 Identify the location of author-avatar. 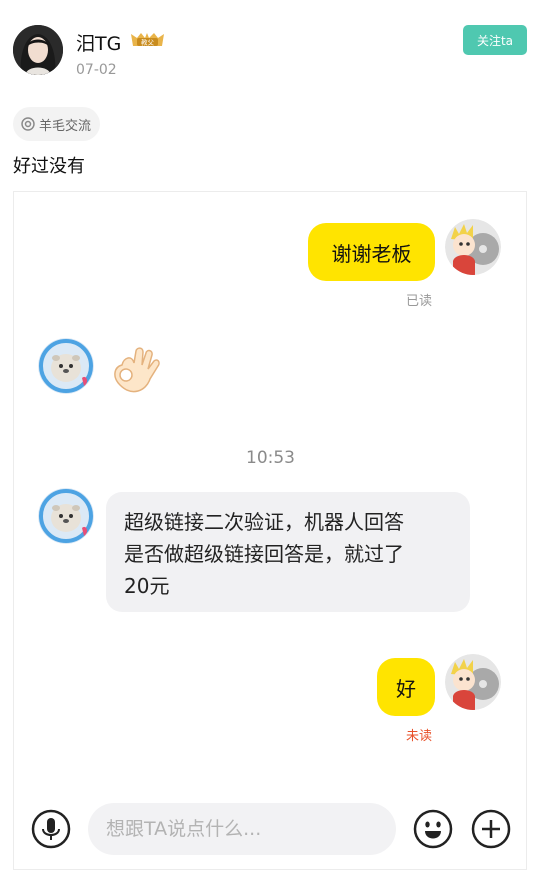
(38, 50).